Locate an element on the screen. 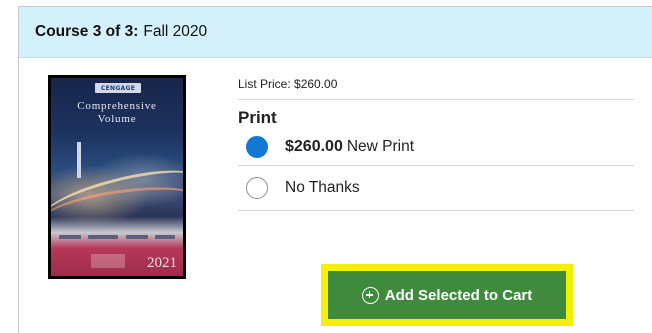  cover-monument is located at coordinates (79, 160).